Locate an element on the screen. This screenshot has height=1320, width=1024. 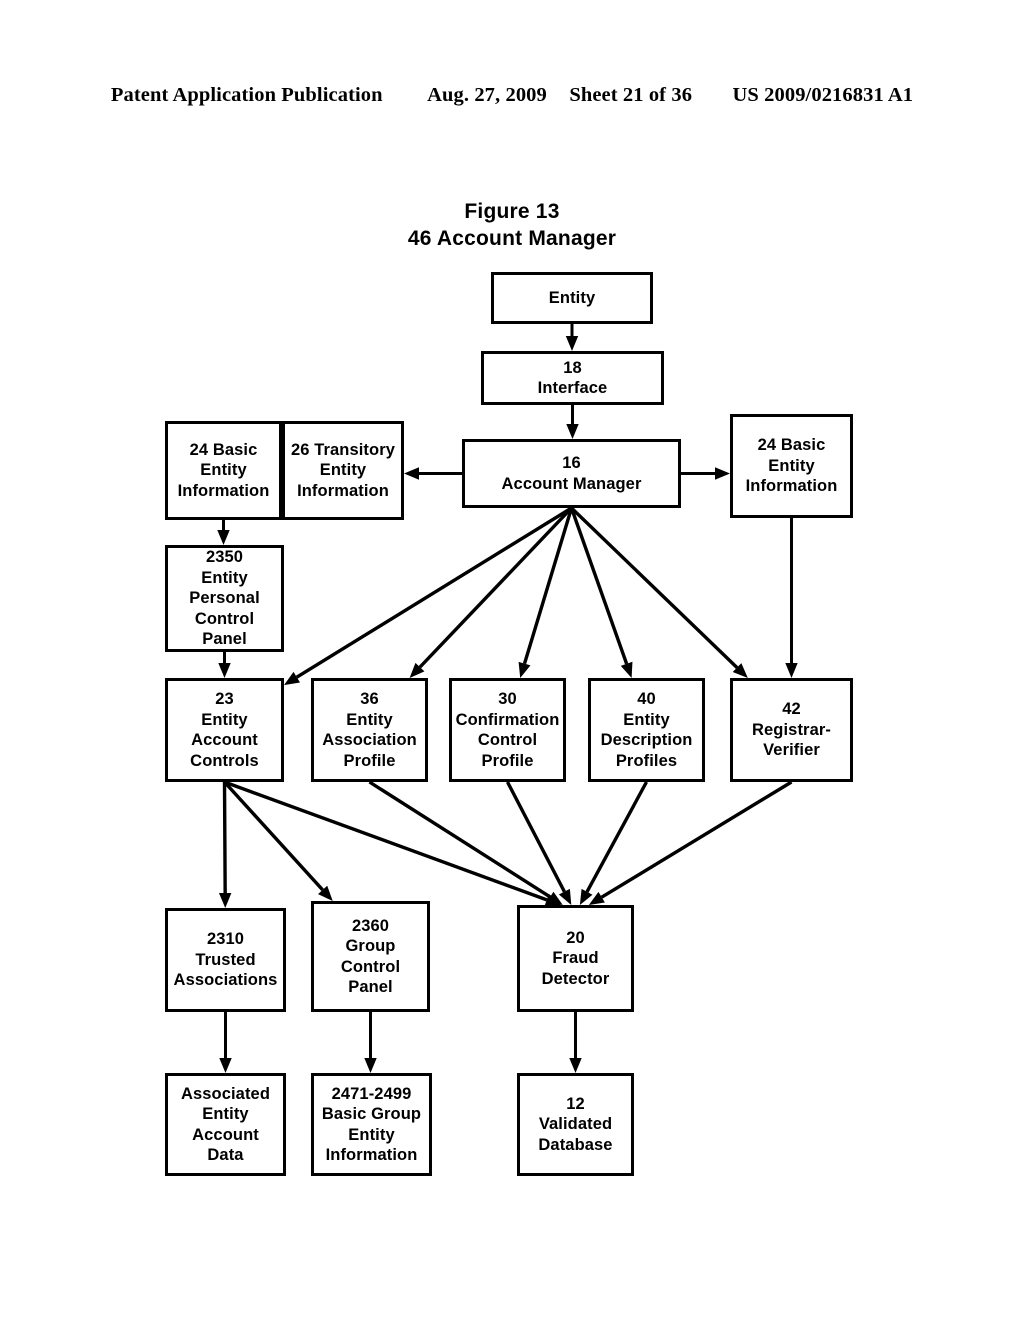
node-label: 30 Confirmation Control Profile is located at coordinates (507, 730).